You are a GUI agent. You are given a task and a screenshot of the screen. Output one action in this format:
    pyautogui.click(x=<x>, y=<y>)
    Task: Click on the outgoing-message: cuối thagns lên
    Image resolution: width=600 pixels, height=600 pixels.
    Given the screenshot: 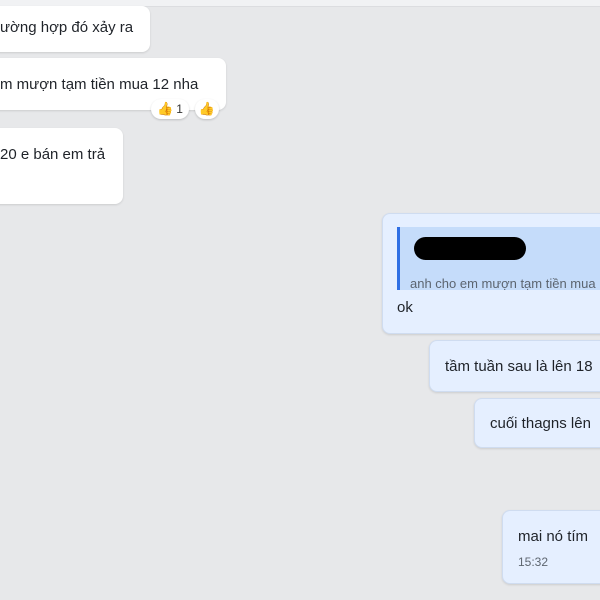 What is the action you would take?
    pyautogui.click(x=537, y=423)
    